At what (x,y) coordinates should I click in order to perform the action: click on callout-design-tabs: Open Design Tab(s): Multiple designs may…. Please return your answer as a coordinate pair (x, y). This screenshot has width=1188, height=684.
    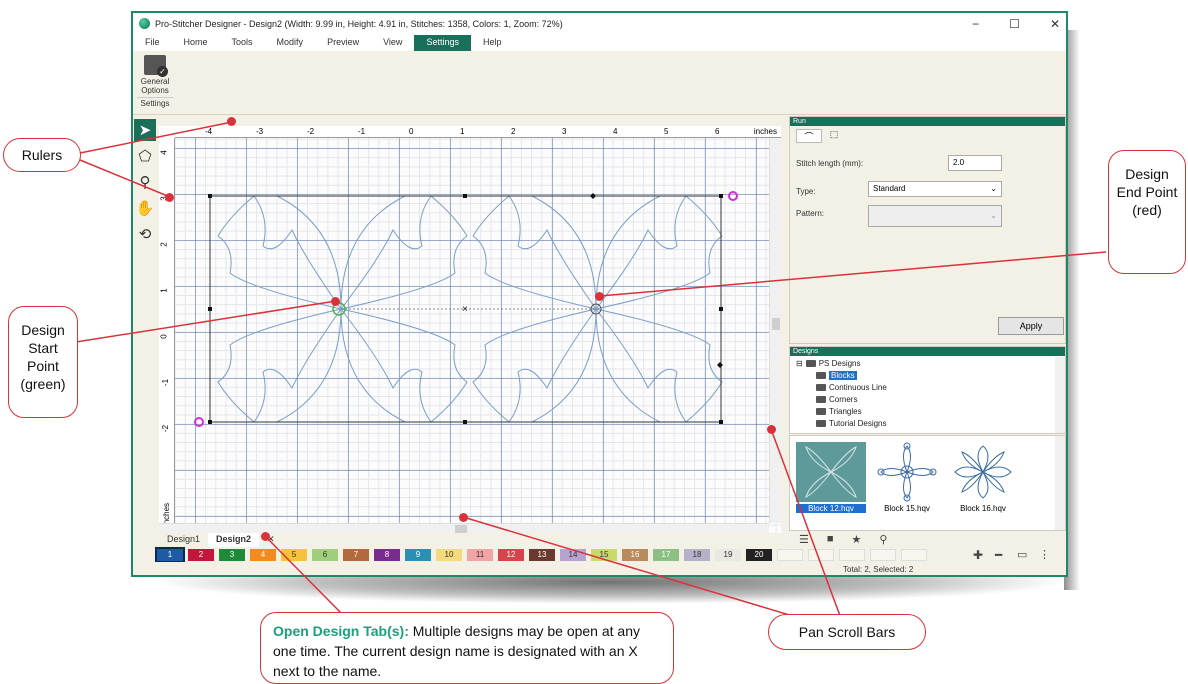
    Looking at the image, I should click on (467, 648).